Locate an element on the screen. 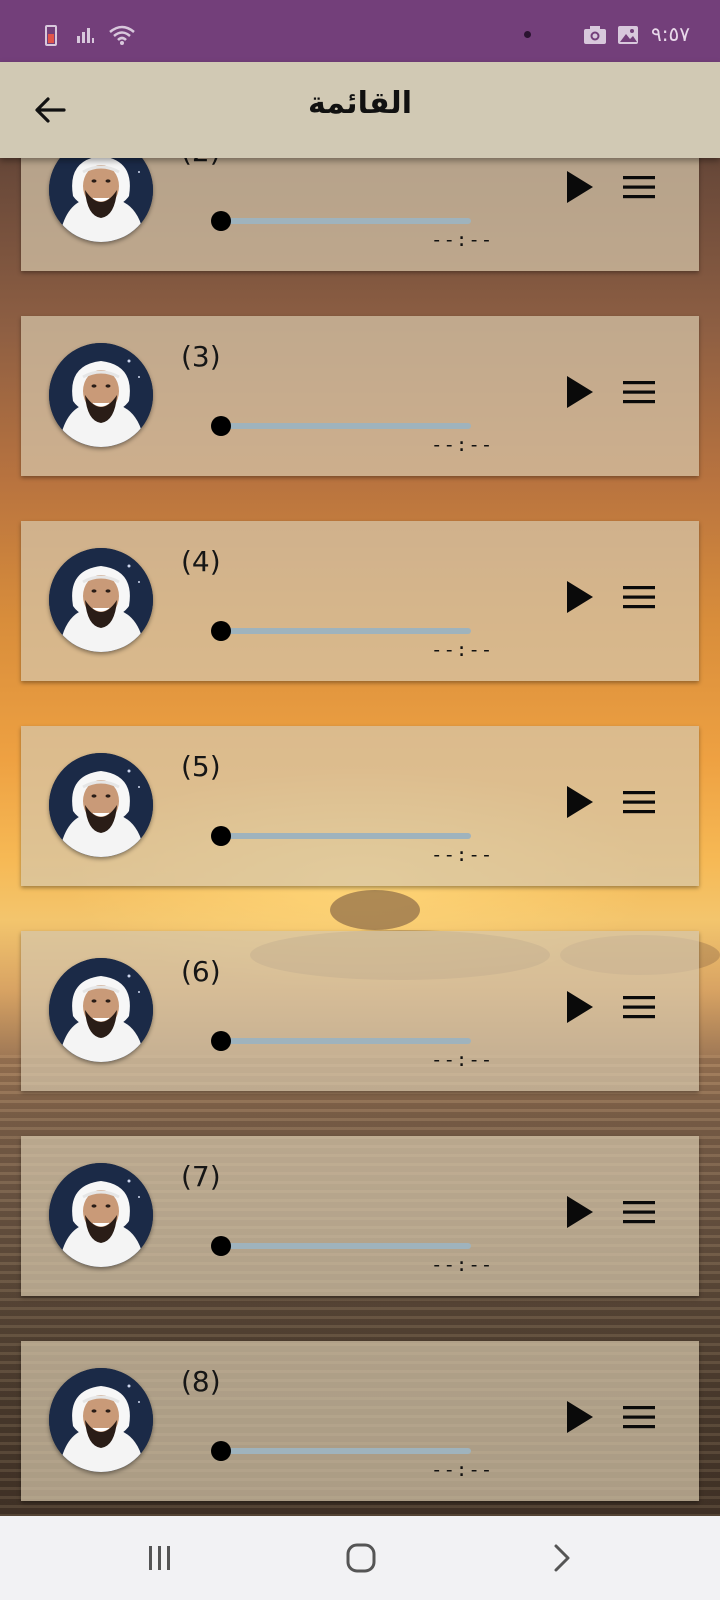  track-title: (5) is located at coordinates (201, 766).